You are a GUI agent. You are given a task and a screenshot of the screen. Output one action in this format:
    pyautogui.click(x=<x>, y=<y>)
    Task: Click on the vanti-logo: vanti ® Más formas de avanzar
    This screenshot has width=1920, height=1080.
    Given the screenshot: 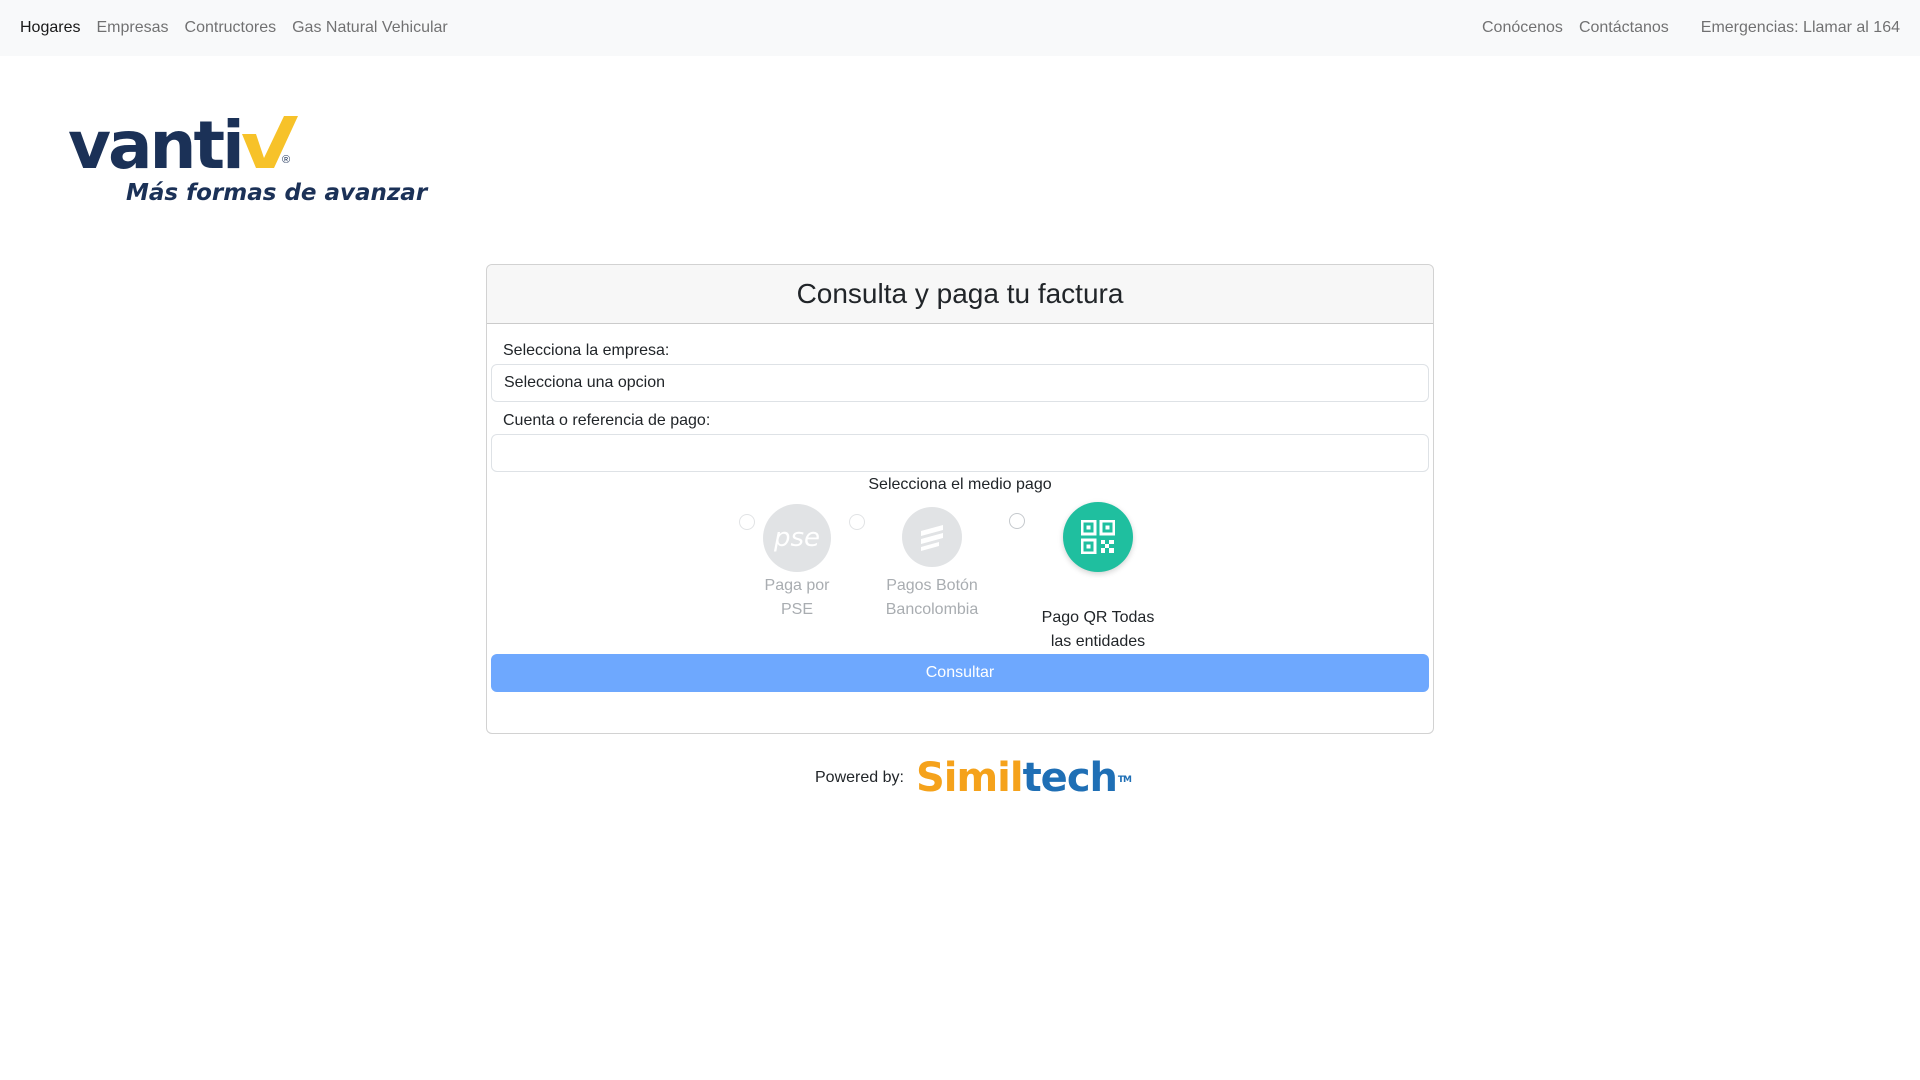 What is the action you would take?
    pyautogui.click(x=247, y=163)
    